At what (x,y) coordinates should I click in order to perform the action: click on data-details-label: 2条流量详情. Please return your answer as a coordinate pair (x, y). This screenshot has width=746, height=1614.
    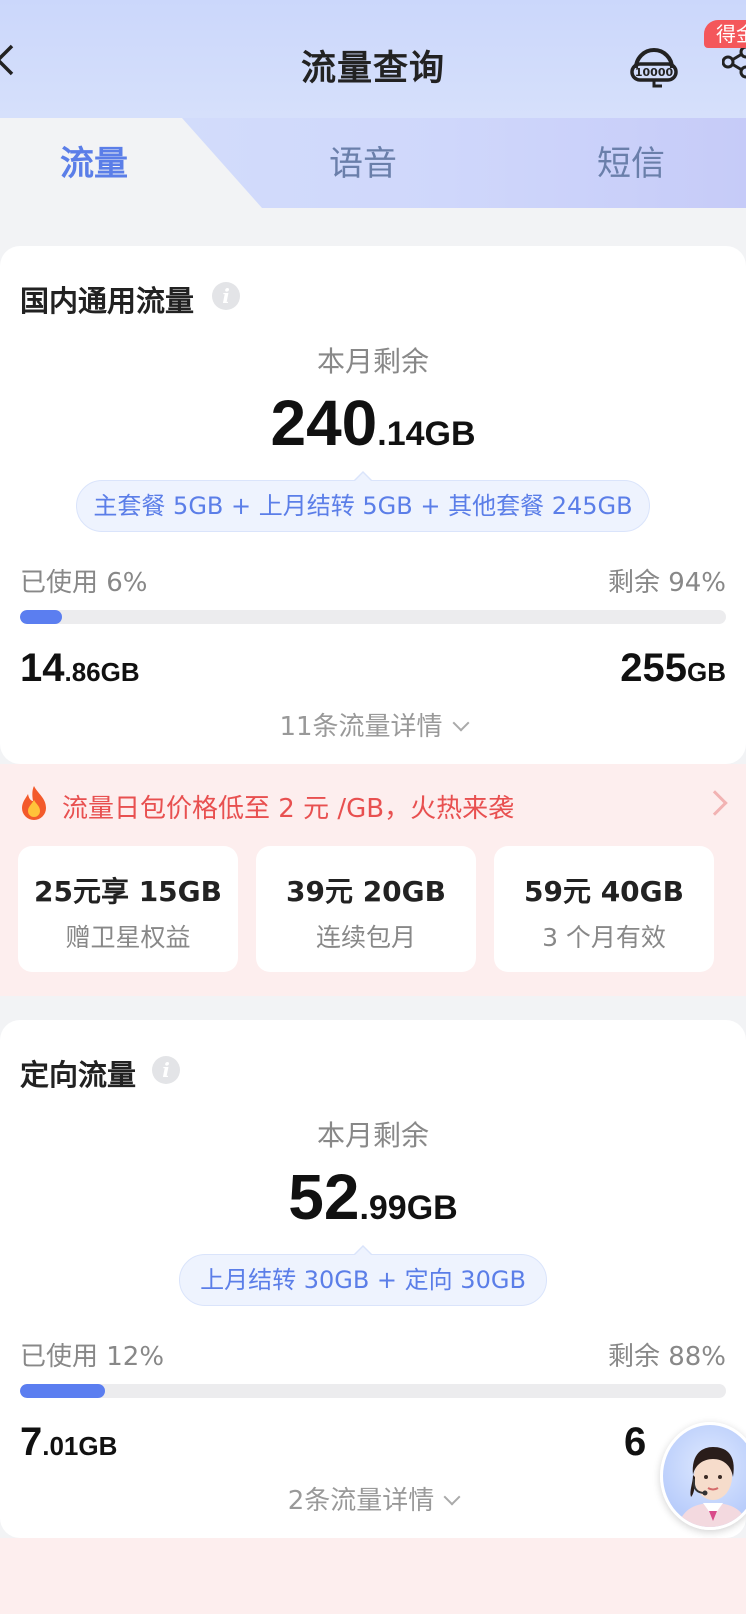
    Looking at the image, I should click on (361, 1501).